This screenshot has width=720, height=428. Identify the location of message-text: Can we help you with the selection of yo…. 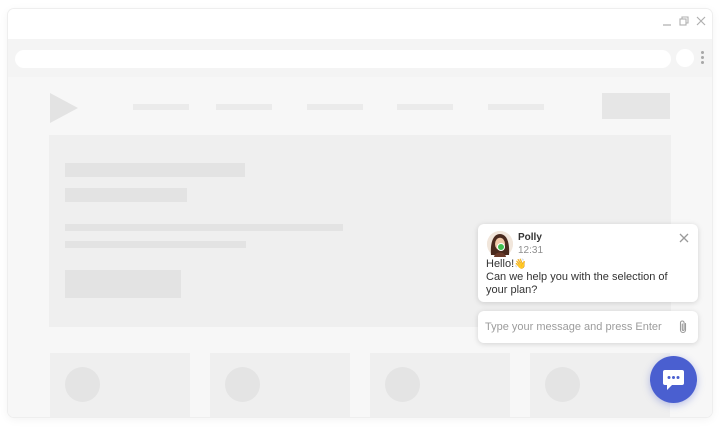
(577, 283).